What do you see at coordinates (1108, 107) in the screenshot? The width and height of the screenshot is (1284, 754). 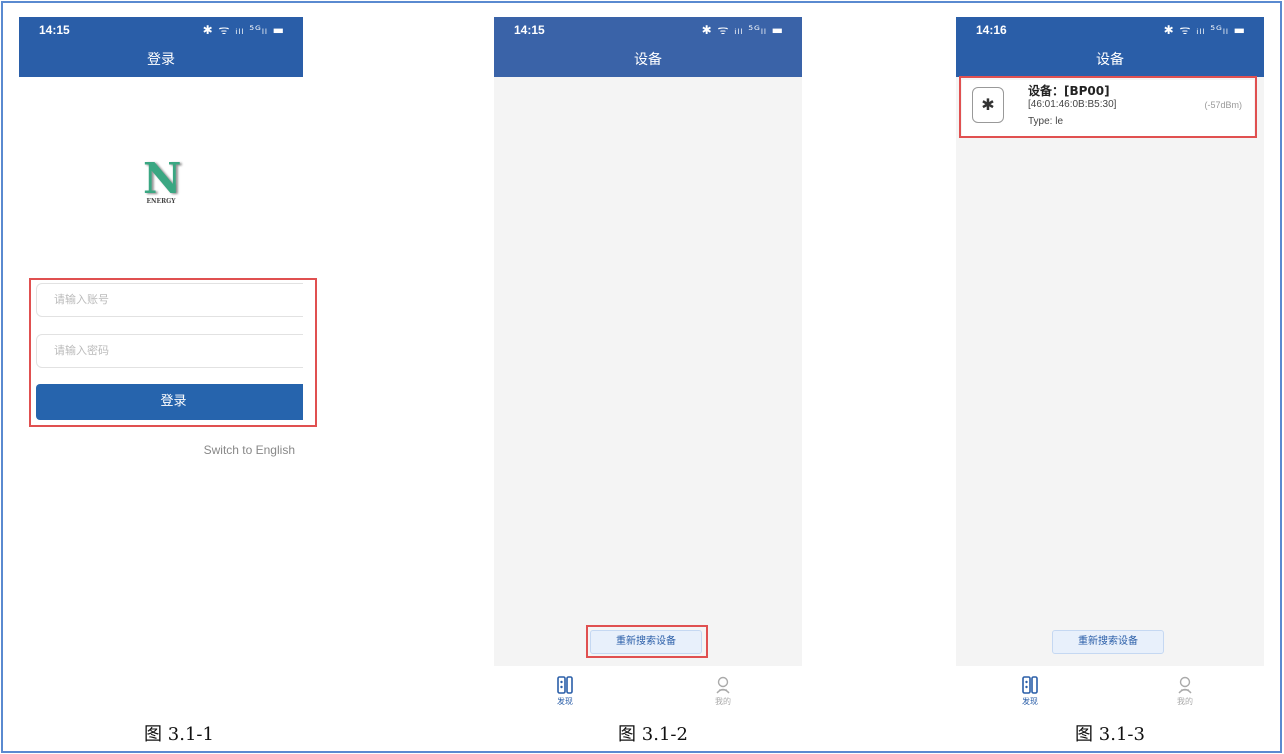 I see `highlight-device-item` at bounding box center [1108, 107].